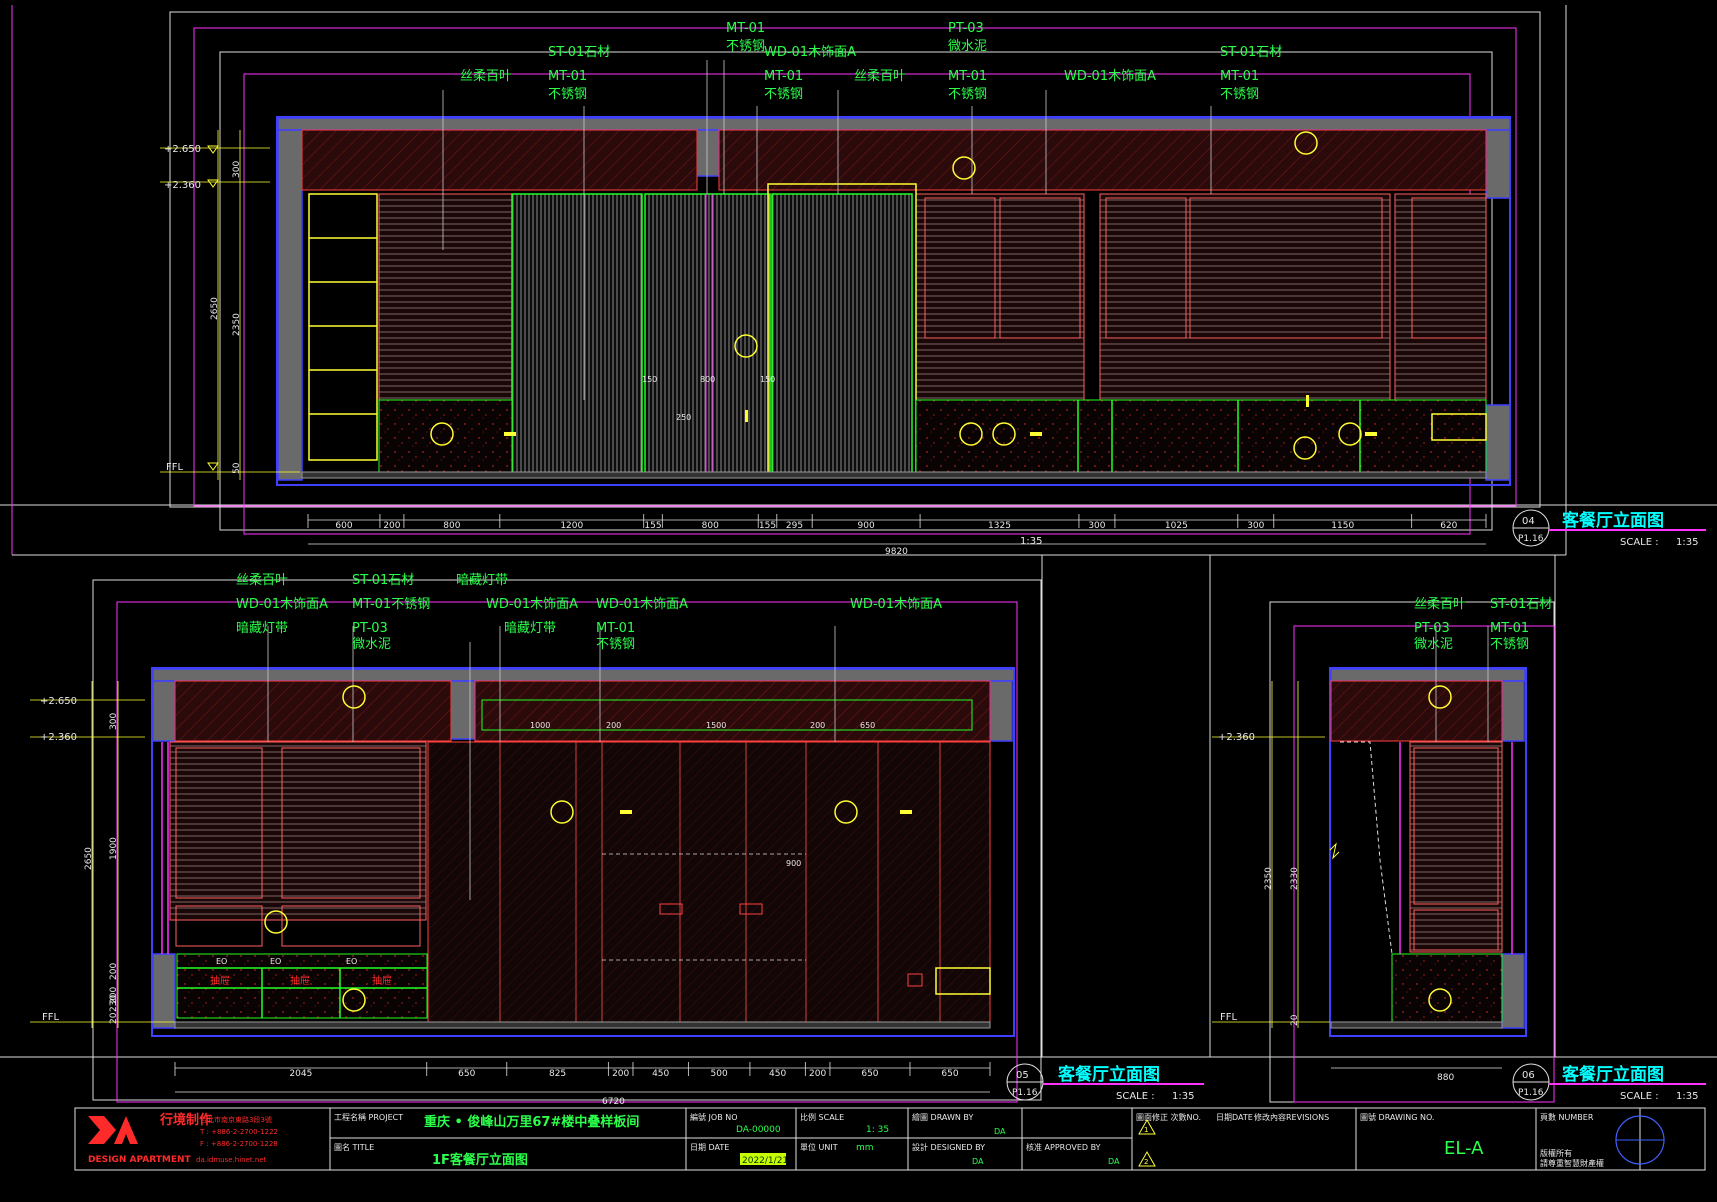 This screenshot has width=1717, height=1202. I want to click on vdims-05: 300 2650 1900 200 200 230 20, so click(101, 868).